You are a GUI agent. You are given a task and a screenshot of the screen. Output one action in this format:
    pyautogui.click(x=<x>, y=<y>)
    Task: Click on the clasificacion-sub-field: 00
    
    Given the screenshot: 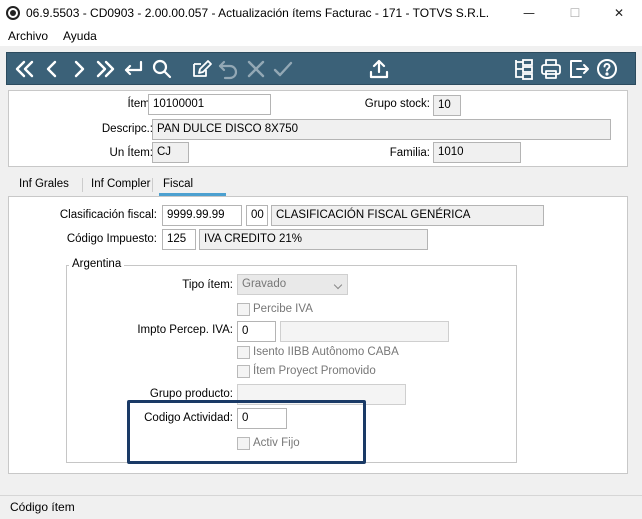 What is the action you would take?
    pyautogui.click(x=257, y=215)
    